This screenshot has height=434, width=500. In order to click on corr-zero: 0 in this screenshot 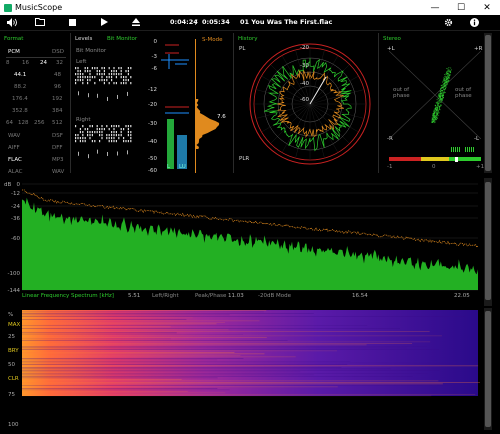, I will do `click(434, 167)`.